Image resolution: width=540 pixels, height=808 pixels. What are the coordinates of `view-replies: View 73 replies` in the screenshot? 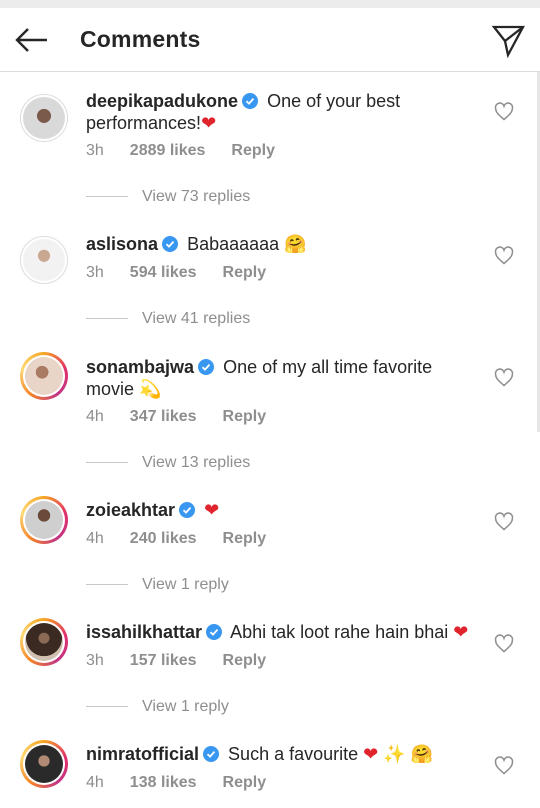 It's located at (168, 197).